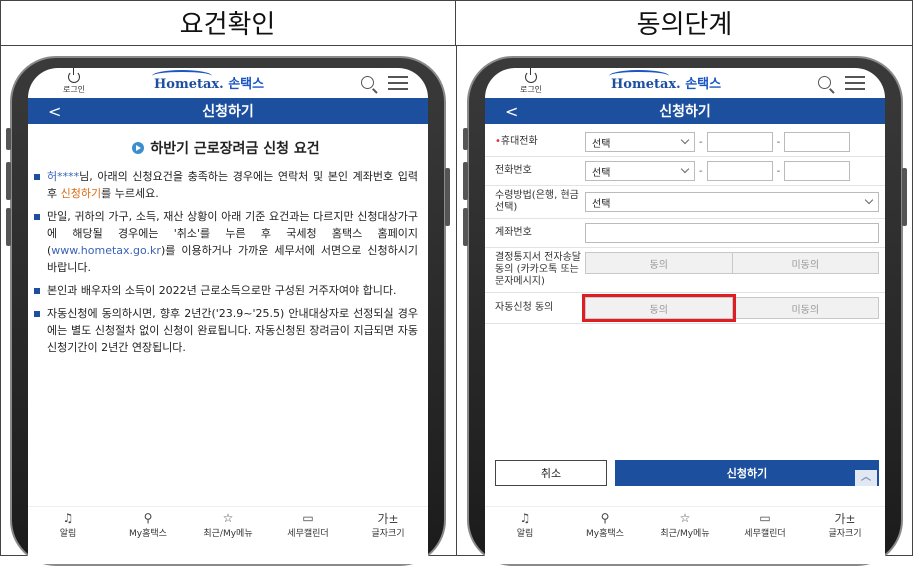 The height and width of the screenshot is (566, 913). I want to click on section-title-text: 하반기 근로장려금 신청 요건, so click(235, 149).